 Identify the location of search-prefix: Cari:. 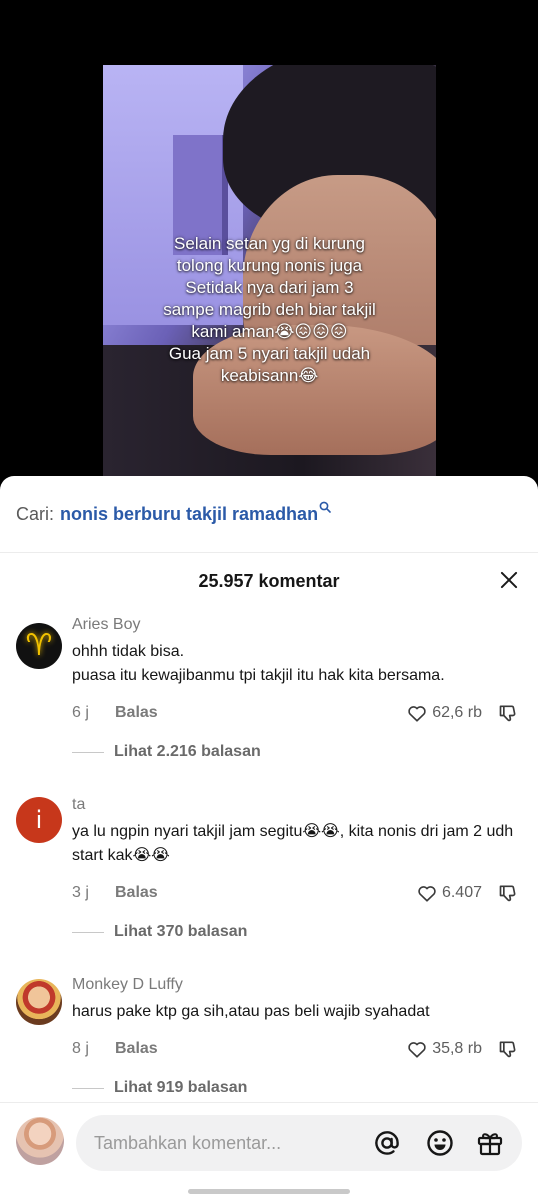
(35, 513).